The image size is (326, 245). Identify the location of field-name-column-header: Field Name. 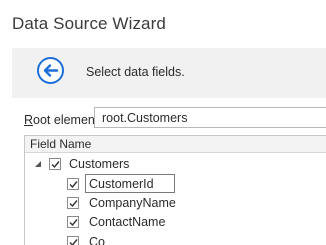
(175, 144).